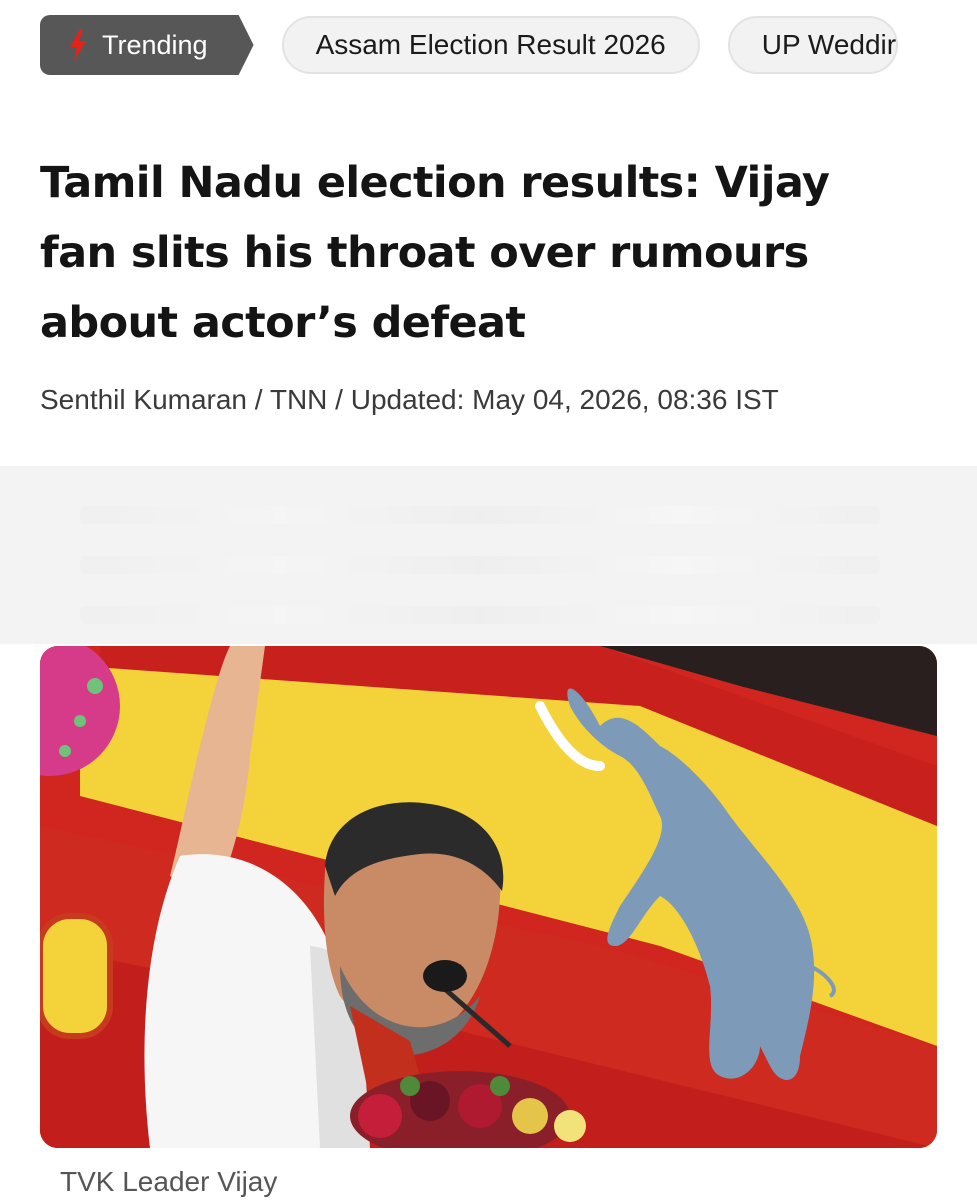 The height and width of the screenshot is (1200, 977). Describe the element at coordinates (169, 1181) in the screenshot. I see `image-caption: TVK Leader Vijay` at that location.